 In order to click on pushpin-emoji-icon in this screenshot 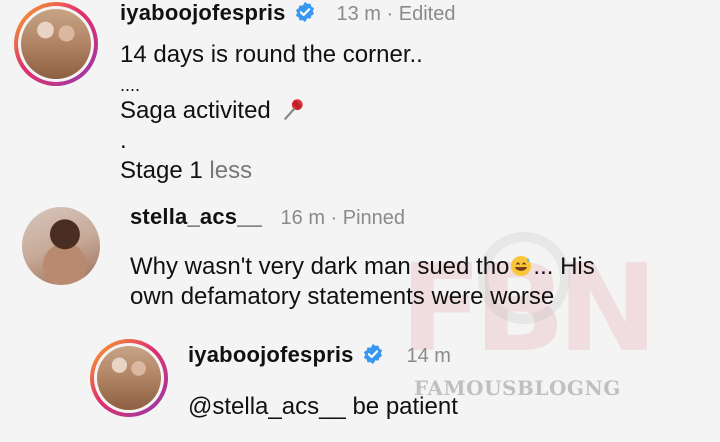, I will do `click(294, 109)`.